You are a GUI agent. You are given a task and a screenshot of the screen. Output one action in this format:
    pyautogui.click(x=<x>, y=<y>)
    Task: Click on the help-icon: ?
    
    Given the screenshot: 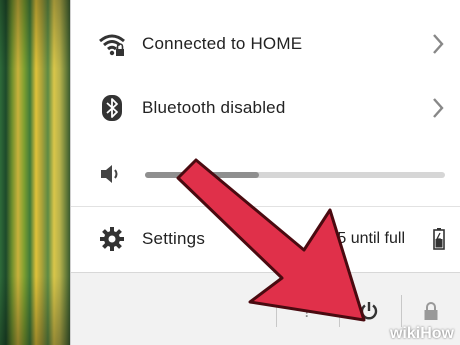 What is the action you would take?
    pyautogui.click(x=306, y=310)
    